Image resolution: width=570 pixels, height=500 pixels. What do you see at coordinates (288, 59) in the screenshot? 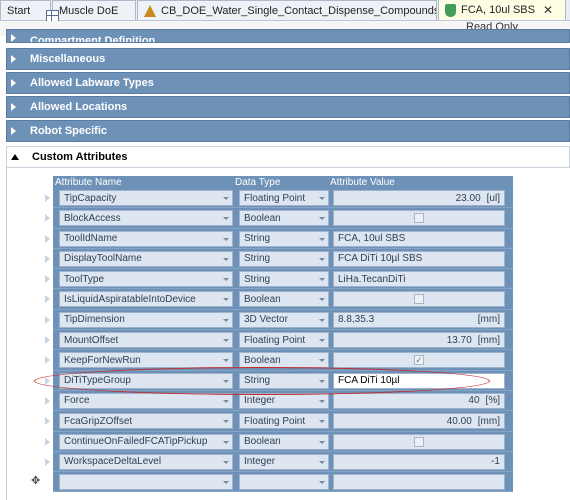
I see `section-miscellaneous: Miscellaneous` at bounding box center [288, 59].